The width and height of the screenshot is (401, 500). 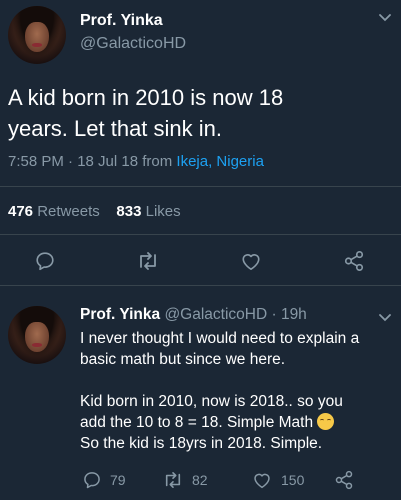 I want to click on retweets-stat: 476 Retweets, so click(x=54, y=211).